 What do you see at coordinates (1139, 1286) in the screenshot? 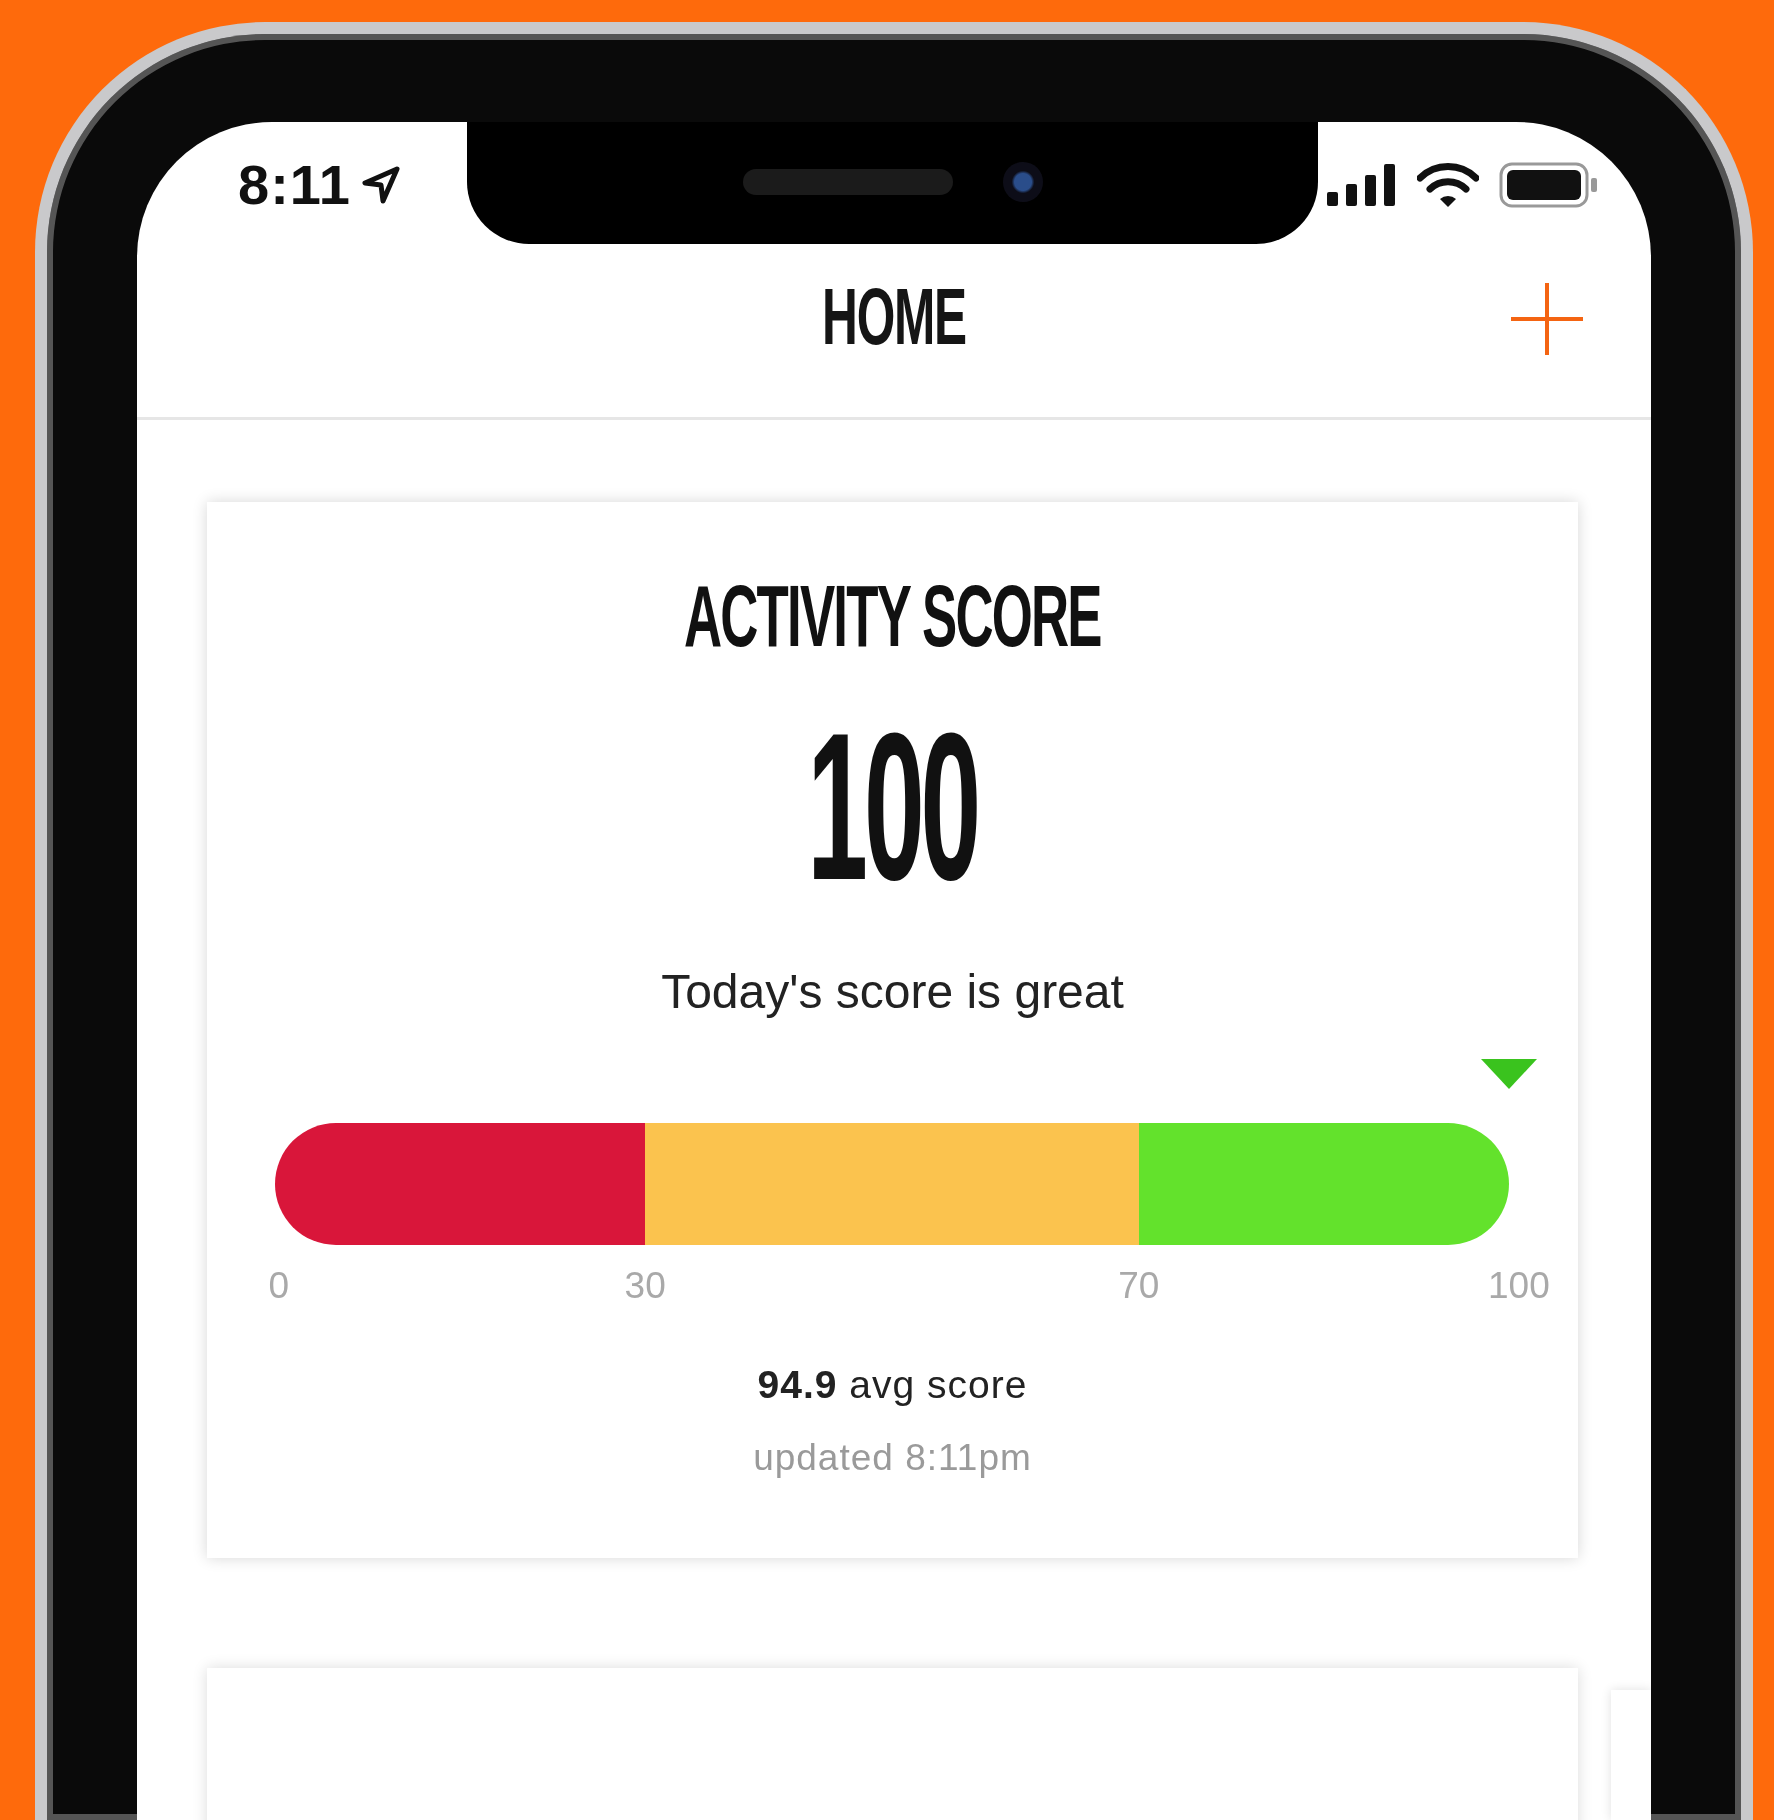
I see `gauge-tick-label: 70` at bounding box center [1139, 1286].